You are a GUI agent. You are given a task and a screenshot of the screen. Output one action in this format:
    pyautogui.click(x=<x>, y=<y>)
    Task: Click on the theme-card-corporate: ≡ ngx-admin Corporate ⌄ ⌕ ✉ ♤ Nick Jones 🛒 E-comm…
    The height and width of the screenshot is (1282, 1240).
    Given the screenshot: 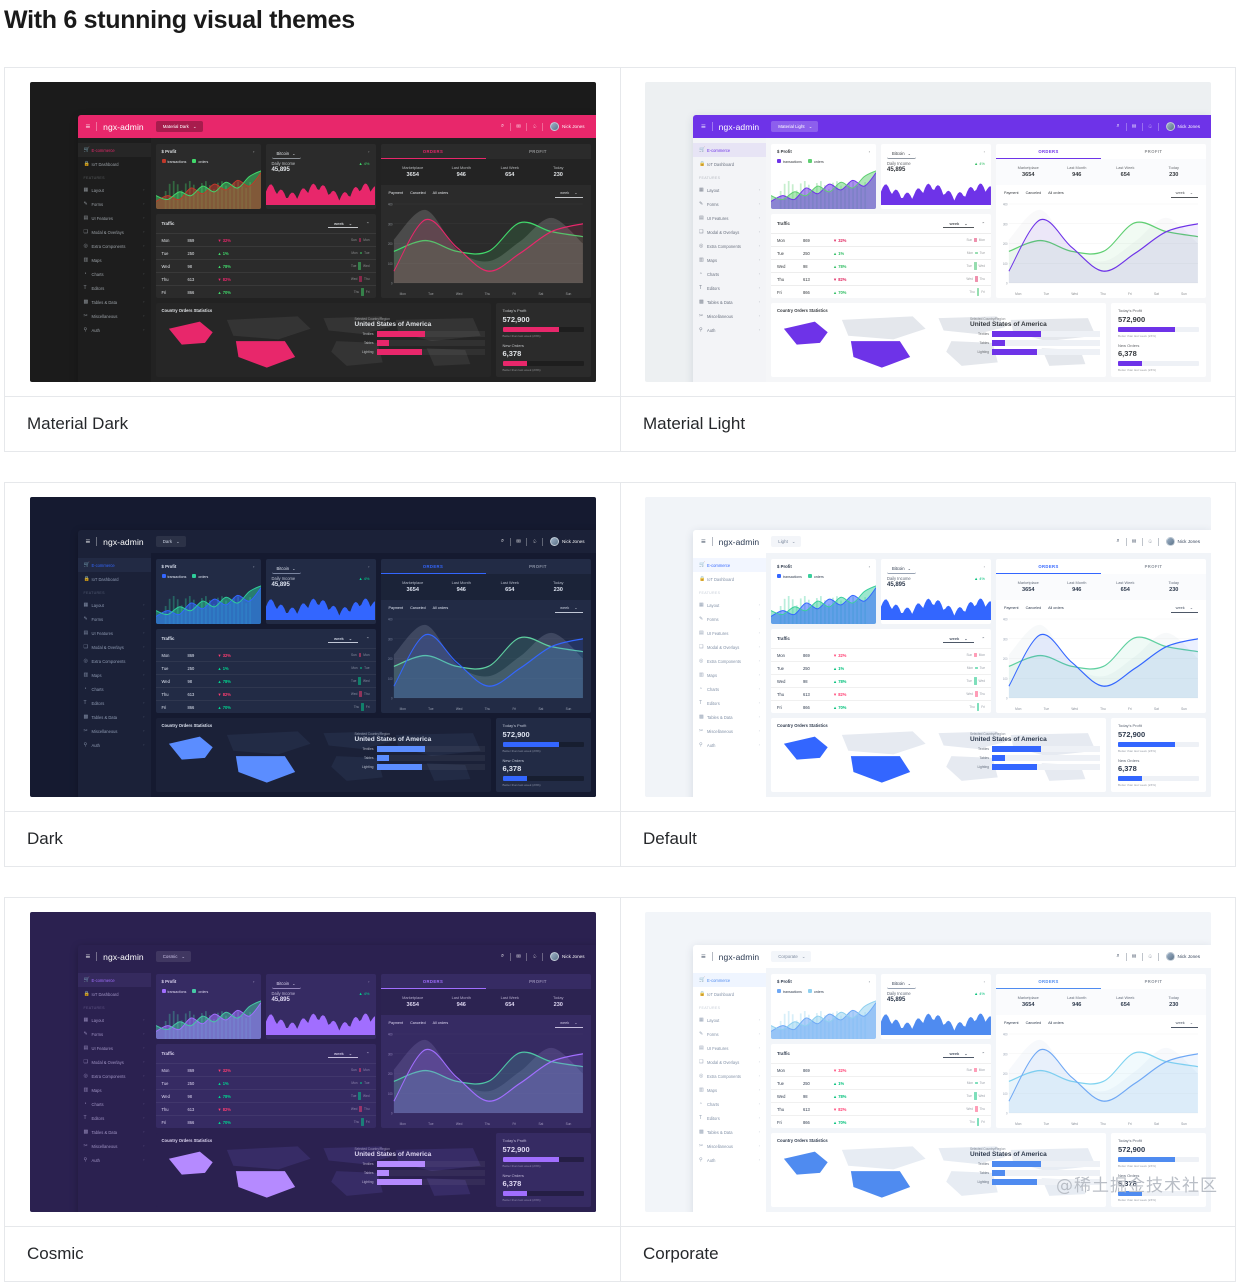 What is the action you would take?
    pyautogui.click(x=928, y=1089)
    